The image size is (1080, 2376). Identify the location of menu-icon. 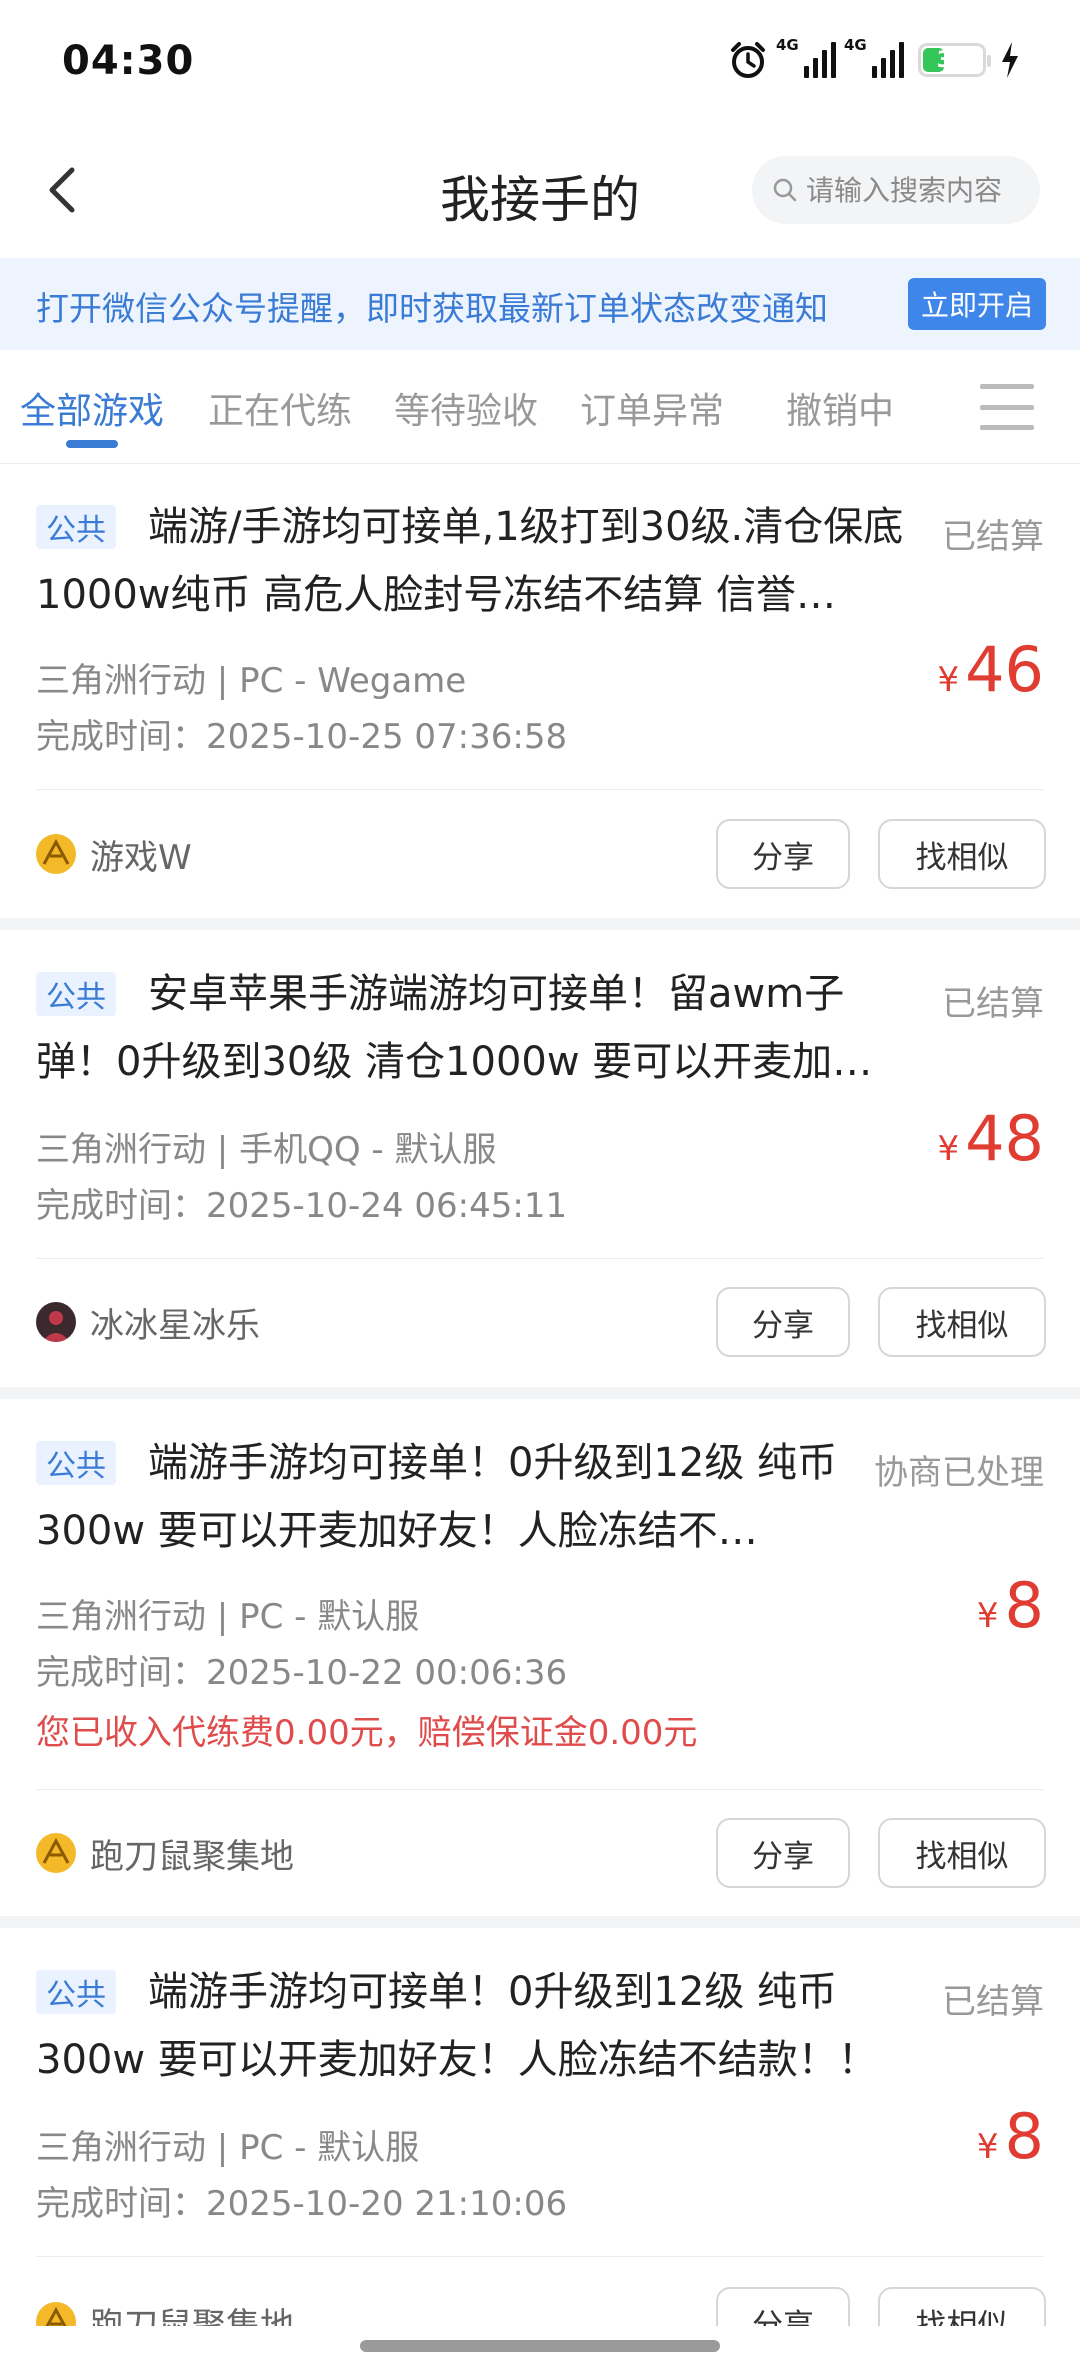
(1007, 407).